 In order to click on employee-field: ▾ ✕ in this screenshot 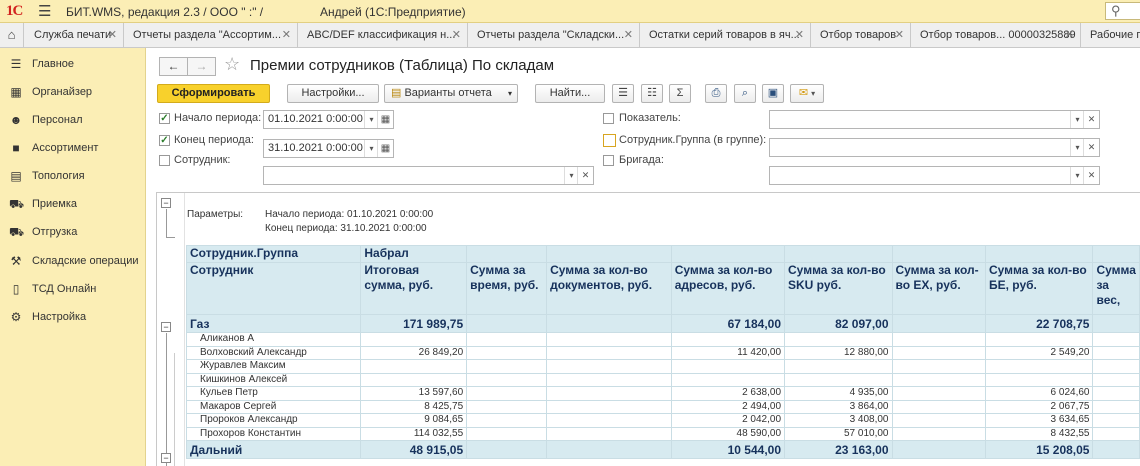, I will do `click(428, 175)`.